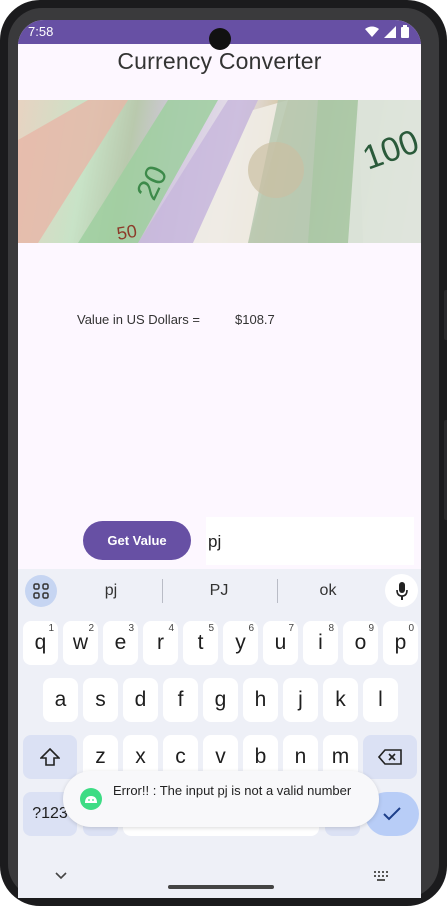 Image resolution: width=447 pixels, height=906 pixels. Describe the element at coordinates (162, 591) in the screenshot. I see `suggestion-divider` at that location.